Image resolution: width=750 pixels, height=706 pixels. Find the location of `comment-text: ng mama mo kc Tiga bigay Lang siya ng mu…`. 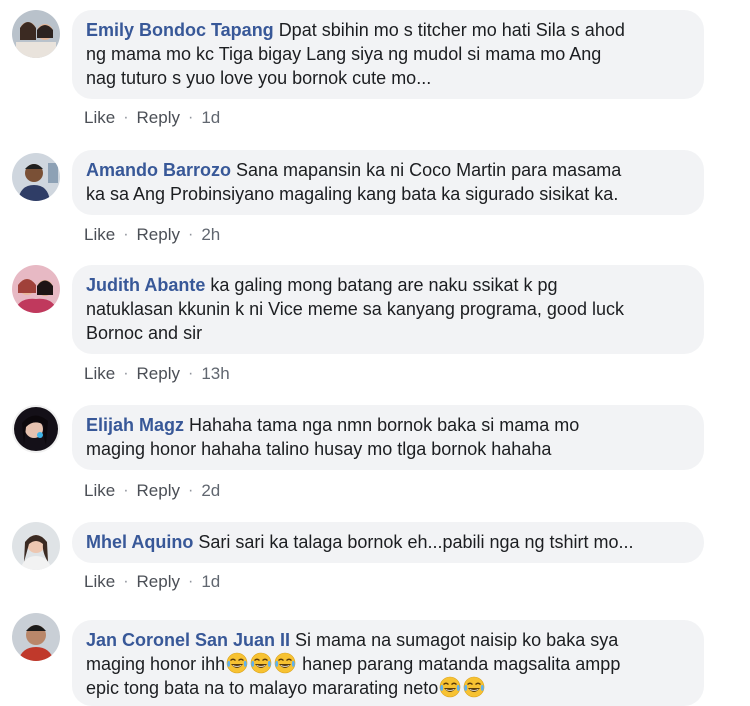

comment-text: ng mama mo kc Tiga bigay Lang siya ng mu… is located at coordinates (344, 54).